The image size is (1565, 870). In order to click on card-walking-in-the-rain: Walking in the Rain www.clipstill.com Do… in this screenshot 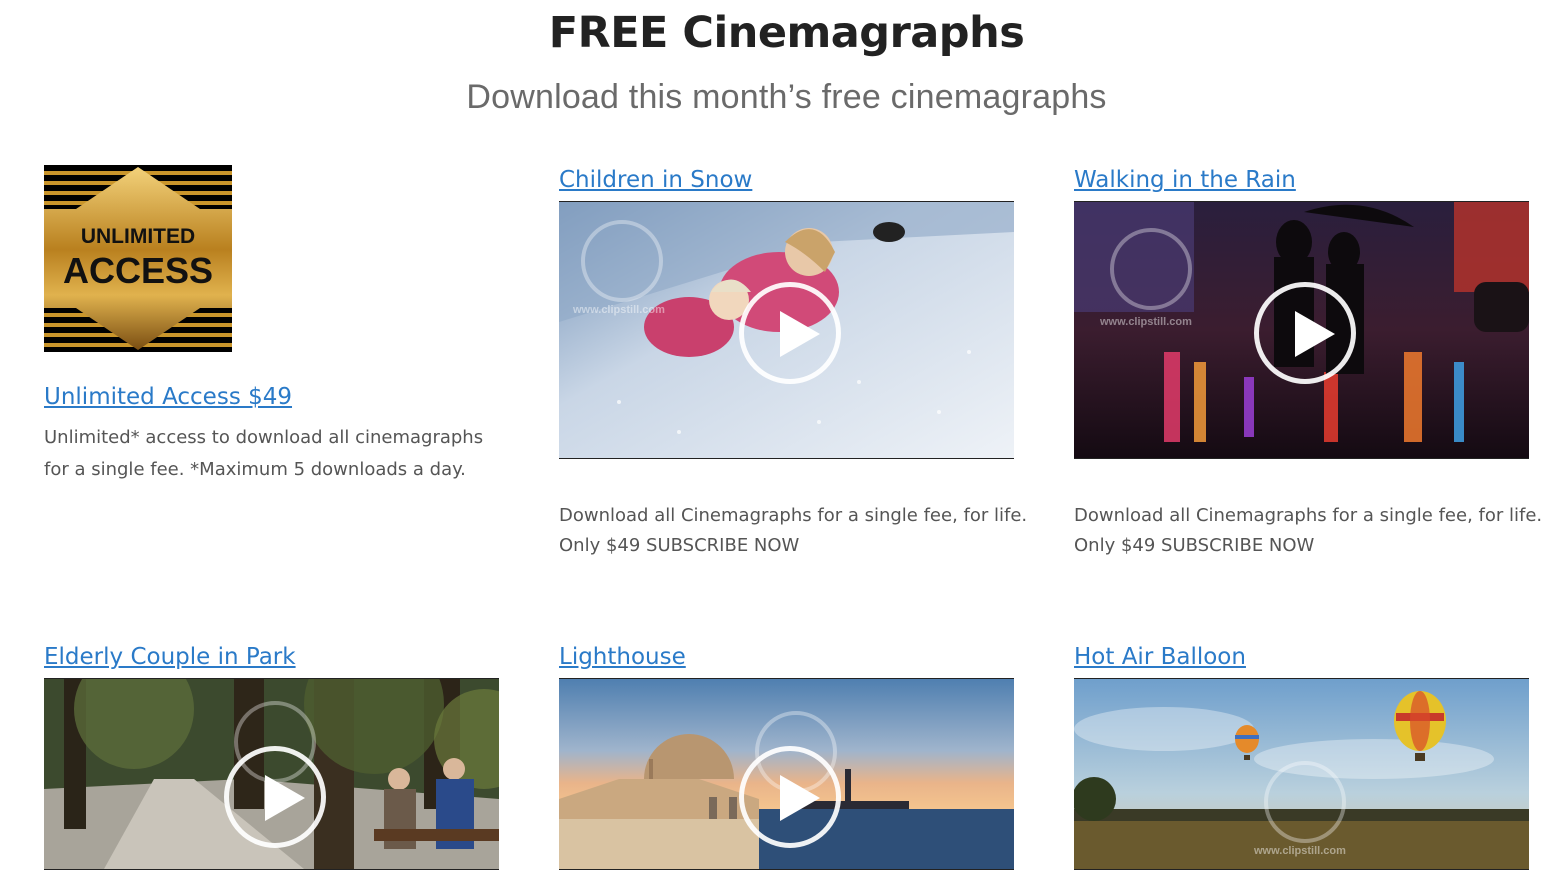, I will do `click(1309, 363)`.